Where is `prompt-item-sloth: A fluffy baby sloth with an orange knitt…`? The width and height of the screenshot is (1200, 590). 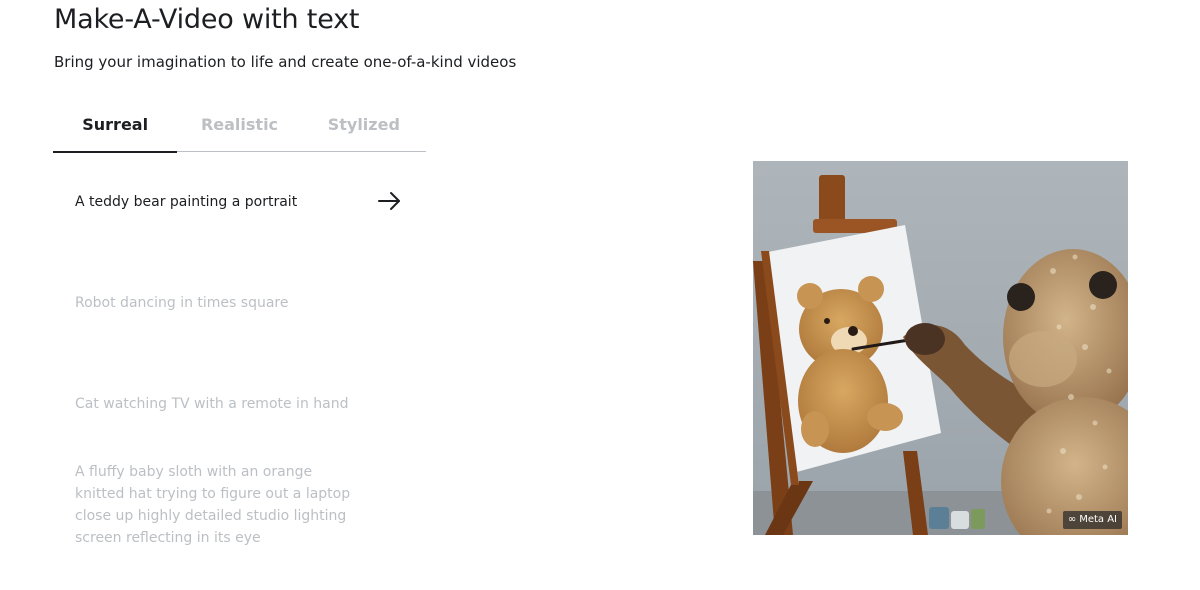 prompt-item-sloth: A fluffy baby sloth with an orange knitt… is located at coordinates (220, 505).